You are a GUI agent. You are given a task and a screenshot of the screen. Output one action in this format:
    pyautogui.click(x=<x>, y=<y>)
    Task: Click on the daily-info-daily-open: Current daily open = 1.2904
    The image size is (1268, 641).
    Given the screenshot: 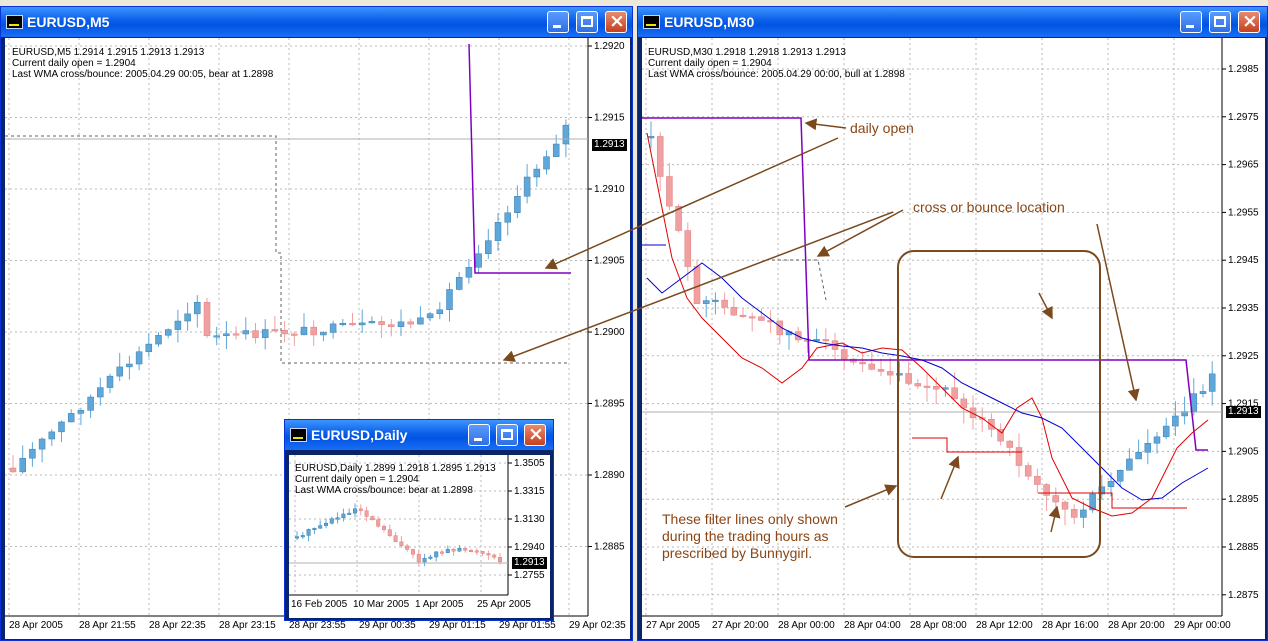 What is the action you would take?
    pyautogui.click(x=357, y=479)
    